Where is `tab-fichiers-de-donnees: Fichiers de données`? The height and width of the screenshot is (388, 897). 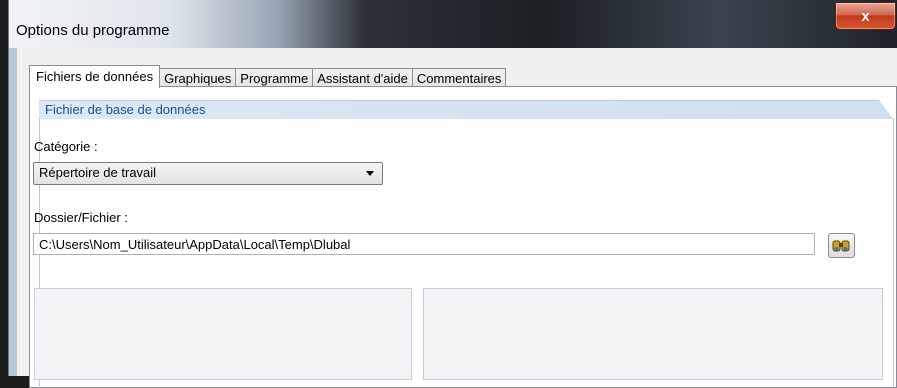 tab-fichiers-de-donnees: Fichiers de données is located at coordinates (95, 76).